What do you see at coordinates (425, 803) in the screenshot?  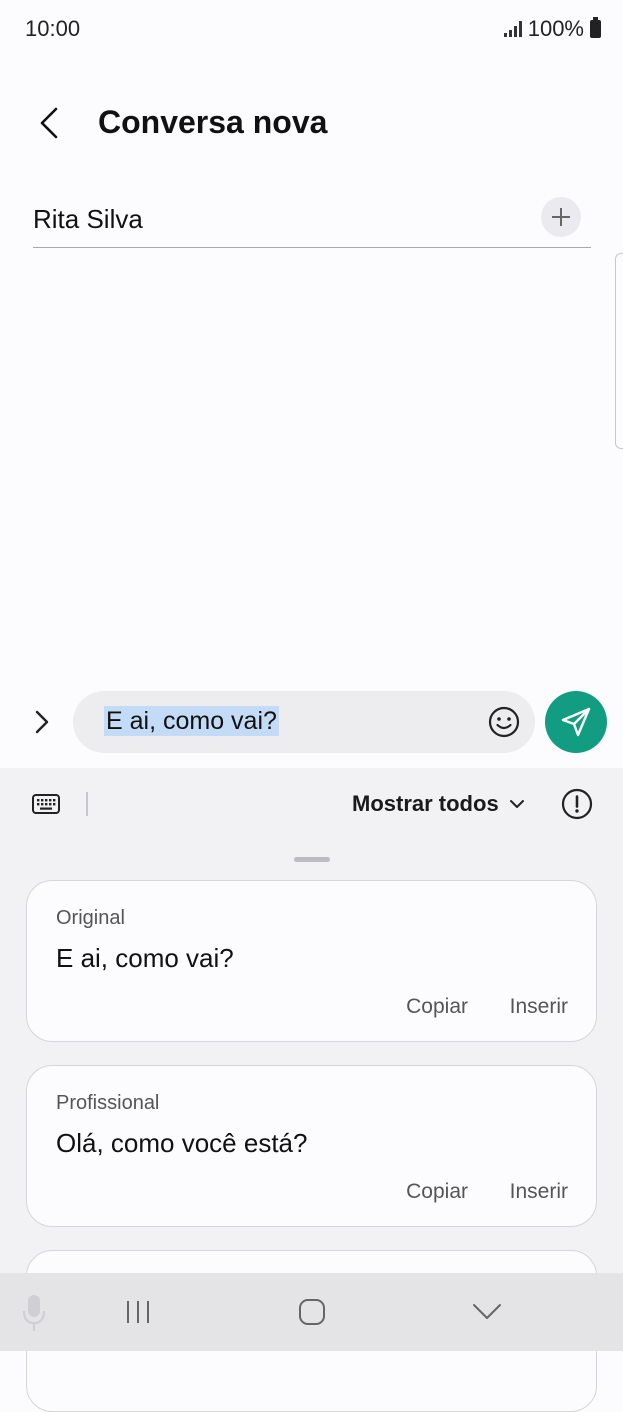 I see `show-all-label: Mostrar todos` at bounding box center [425, 803].